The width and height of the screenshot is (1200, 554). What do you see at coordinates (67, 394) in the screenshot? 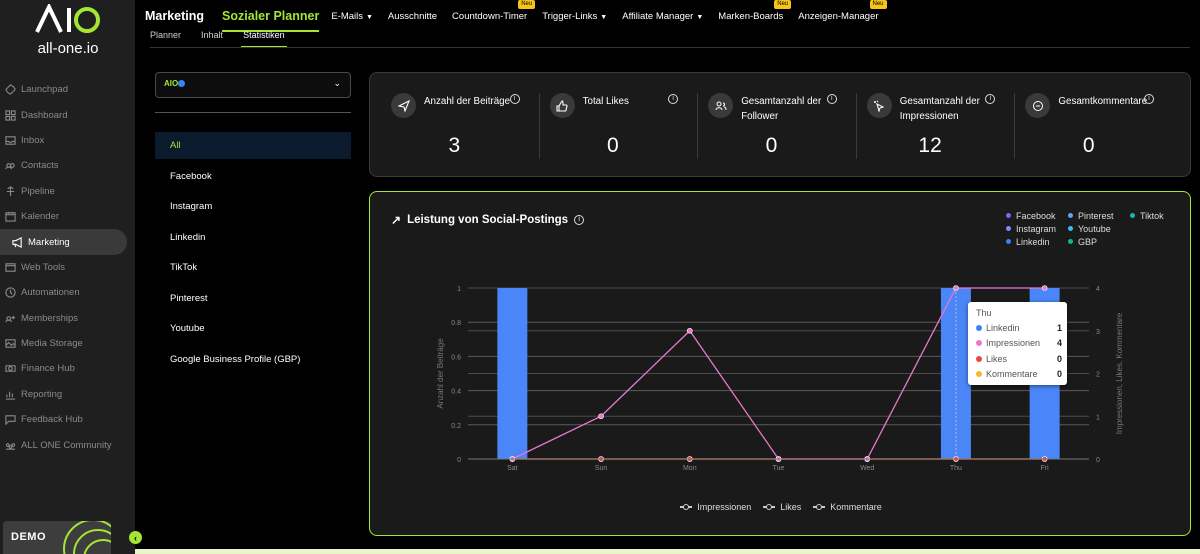
I see `sidebar-item-reporting: Reporting` at bounding box center [67, 394].